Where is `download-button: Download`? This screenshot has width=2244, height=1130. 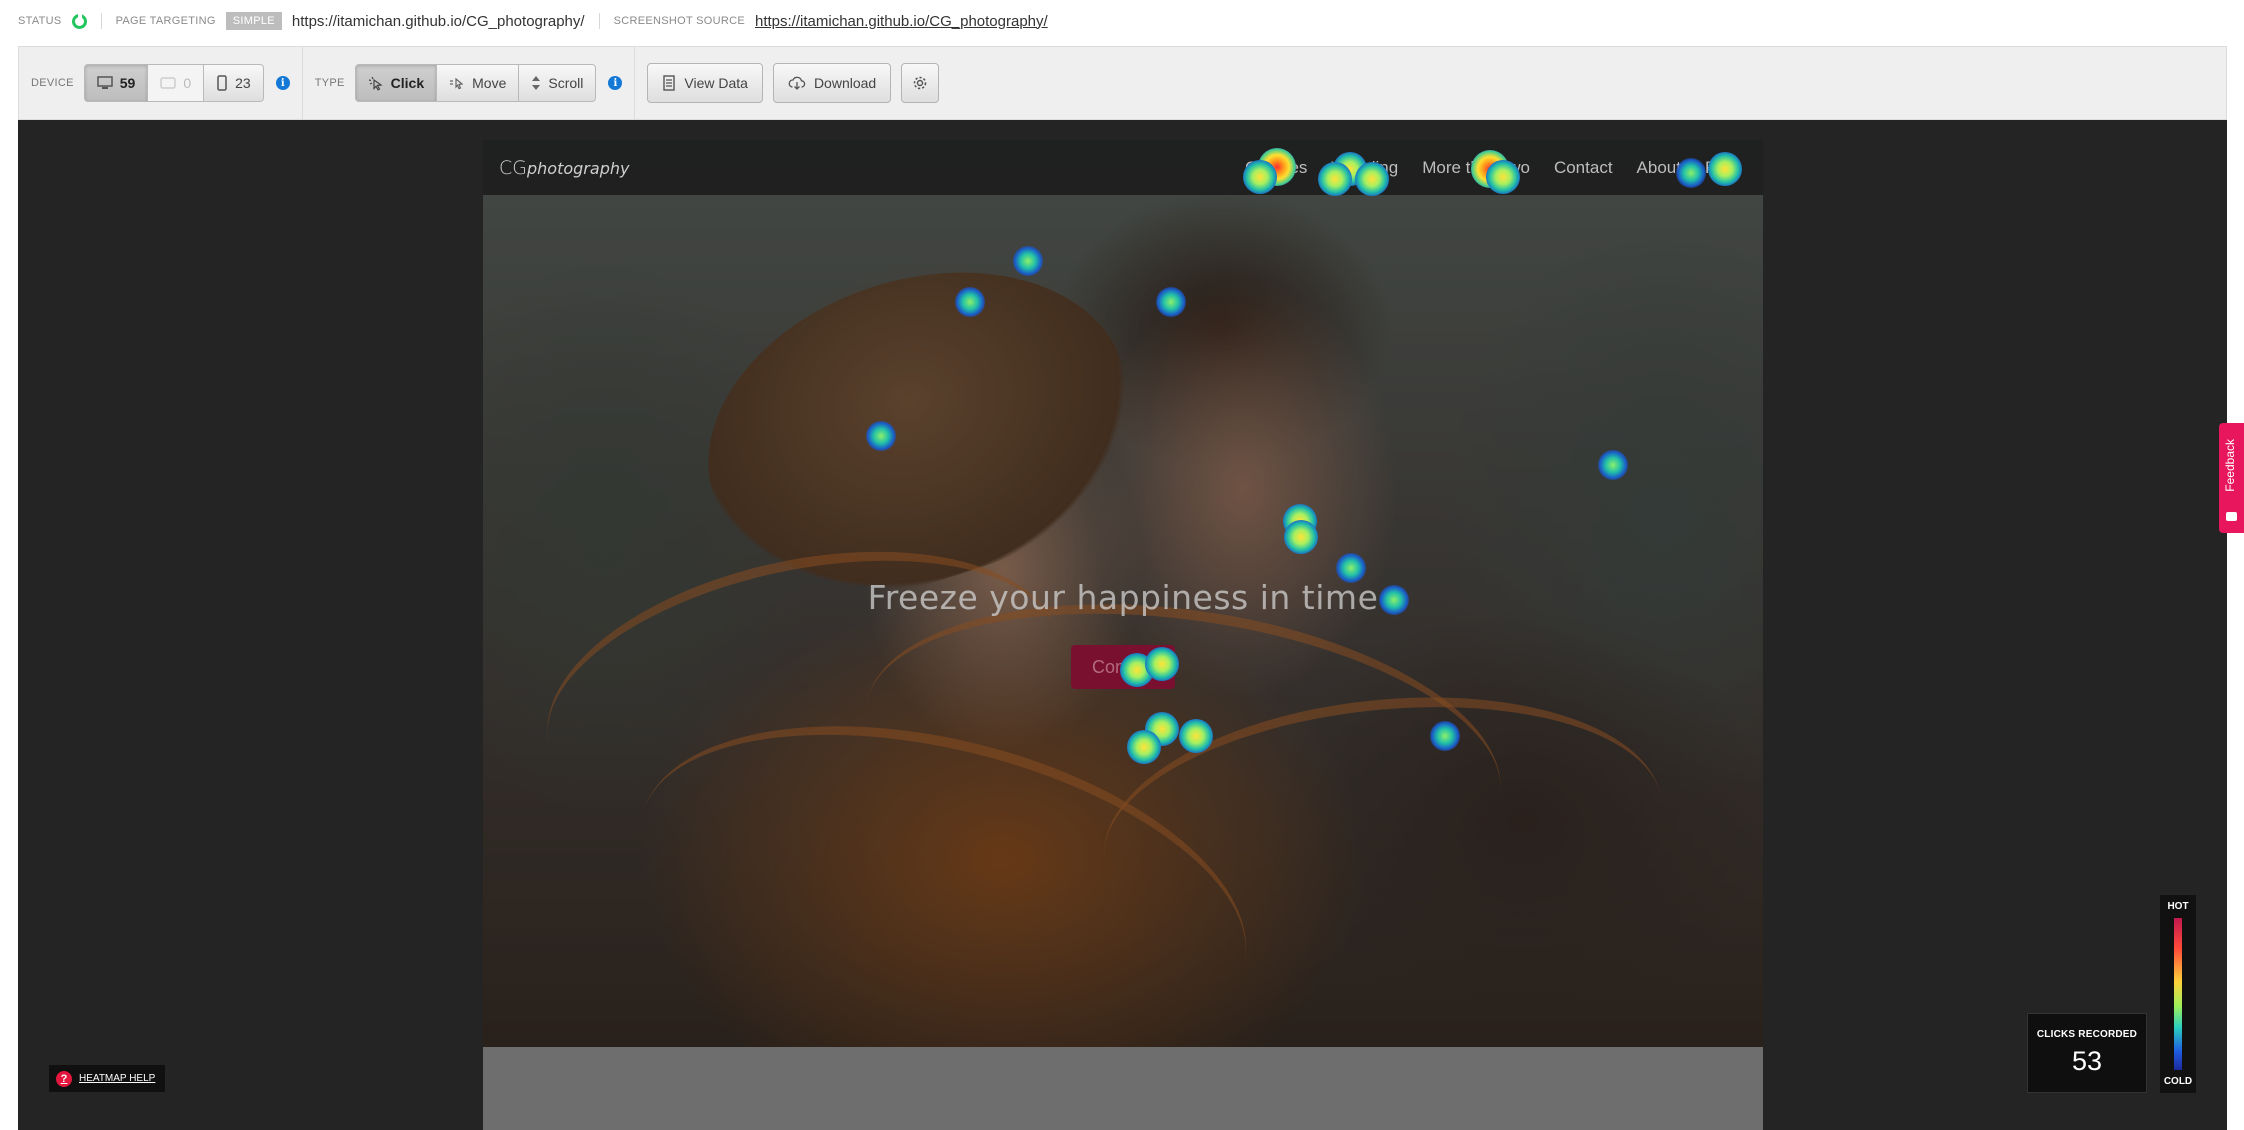
download-button: Download is located at coordinates (832, 83).